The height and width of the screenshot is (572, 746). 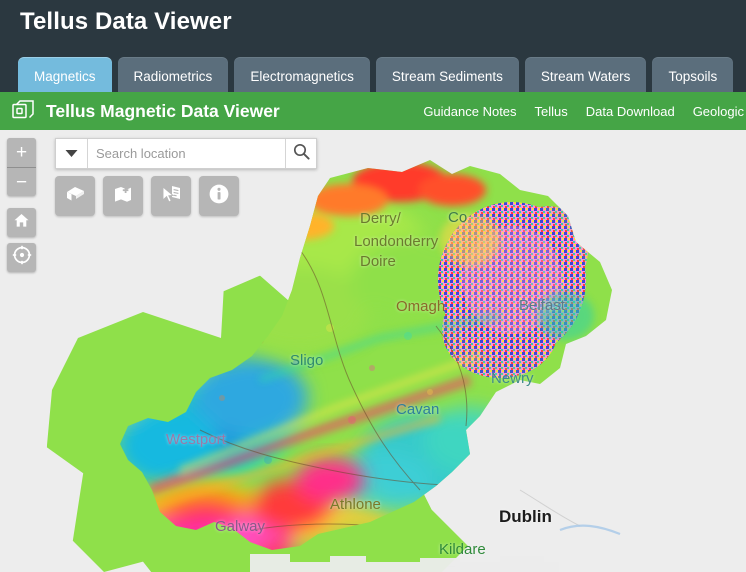 I want to click on zoom-control: + −, so click(x=21, y=167).